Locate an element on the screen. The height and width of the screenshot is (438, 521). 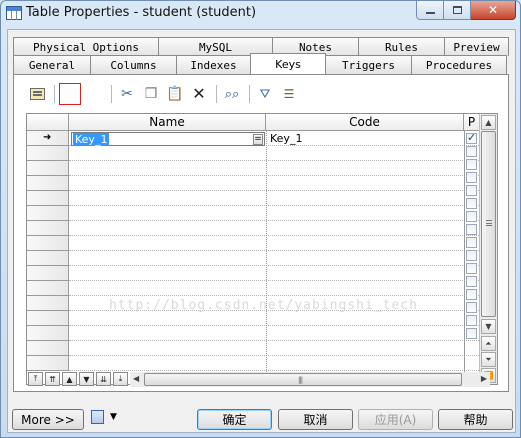
scroll-left-icon: ◀ is located at coordinates (136, 378).